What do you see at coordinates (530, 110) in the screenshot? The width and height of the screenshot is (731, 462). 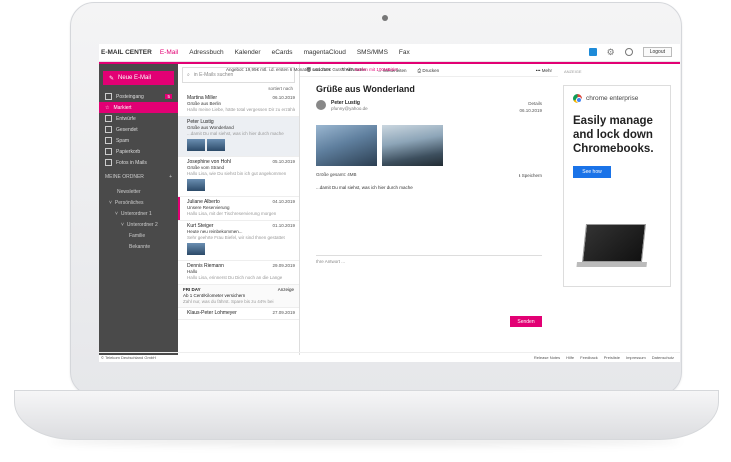 I see `message-date: 06.10.2019` at bounding box center [530, 110].